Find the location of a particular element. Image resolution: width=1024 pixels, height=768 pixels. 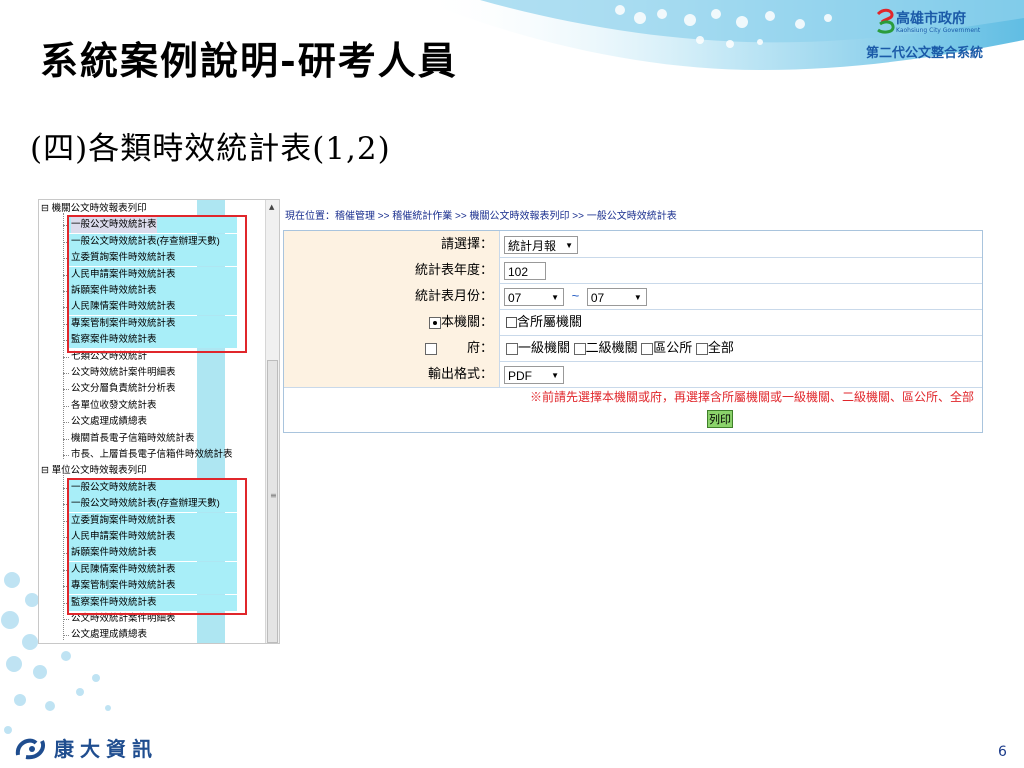

month-ctrl: 07 ▼ ~ 07 ▼ is located at coordinates (575, 296).